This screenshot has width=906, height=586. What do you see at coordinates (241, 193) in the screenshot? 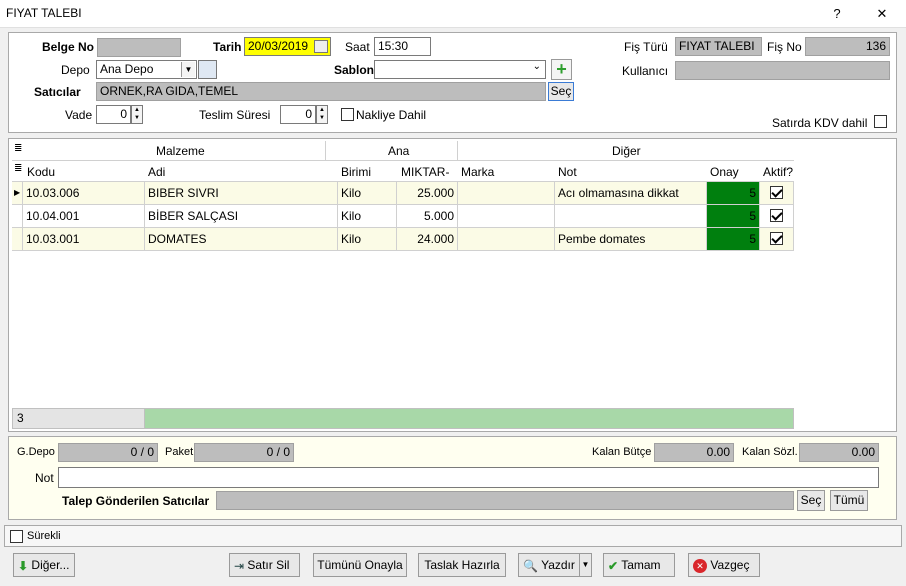
I see `cell-adi: BIBER SIVRI` at bounding box center [241, 193].